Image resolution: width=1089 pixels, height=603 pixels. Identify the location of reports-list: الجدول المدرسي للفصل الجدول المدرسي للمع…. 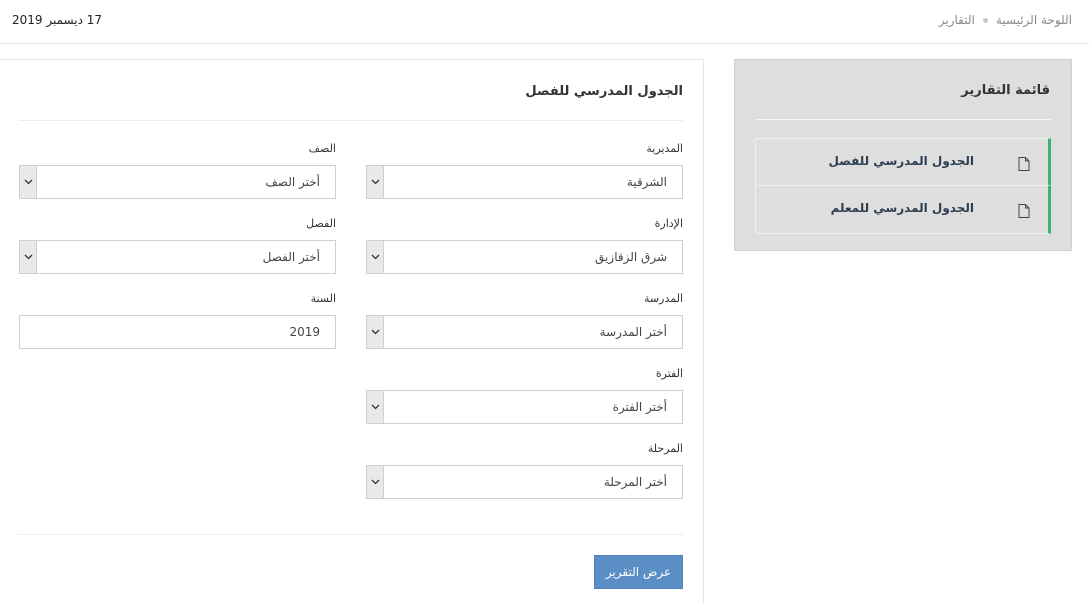
(903, 186).